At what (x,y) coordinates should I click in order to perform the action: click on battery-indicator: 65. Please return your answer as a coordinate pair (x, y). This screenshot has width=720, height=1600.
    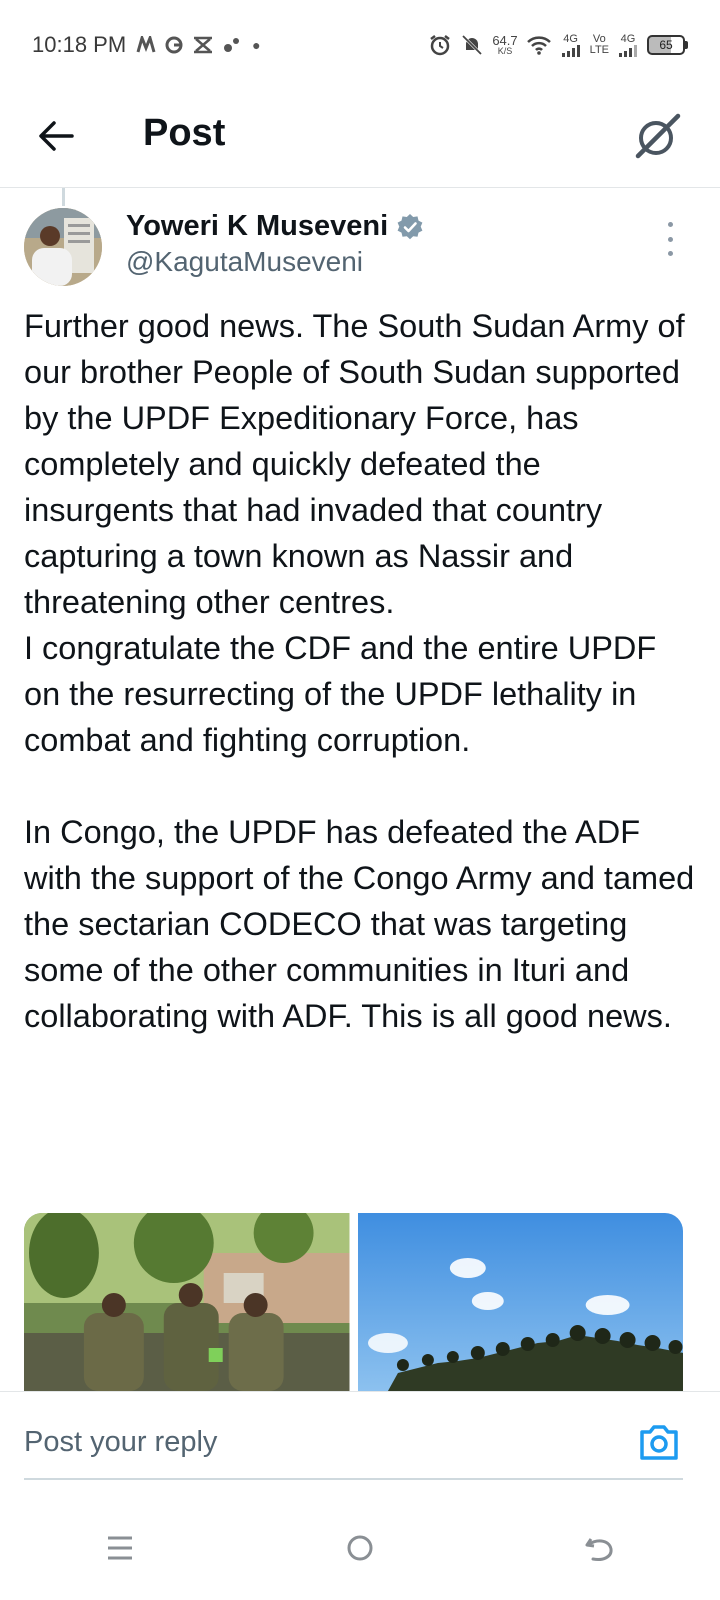
    Looking at the image, I should click on (667, 45).